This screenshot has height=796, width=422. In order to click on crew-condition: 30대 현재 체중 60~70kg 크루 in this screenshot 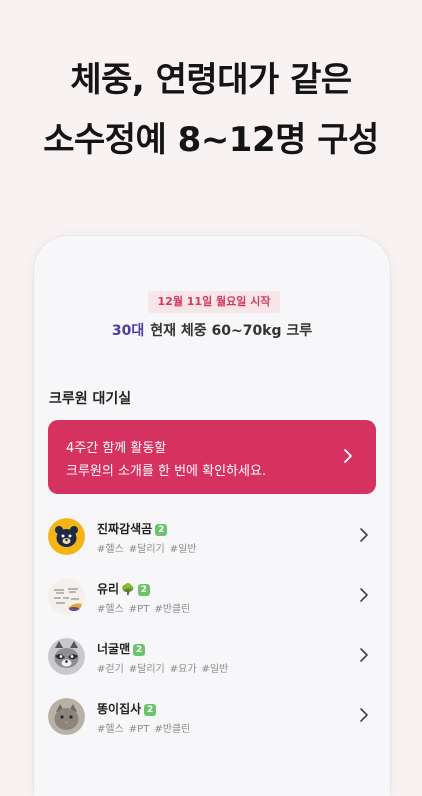, I will do `click(212, 331)`.